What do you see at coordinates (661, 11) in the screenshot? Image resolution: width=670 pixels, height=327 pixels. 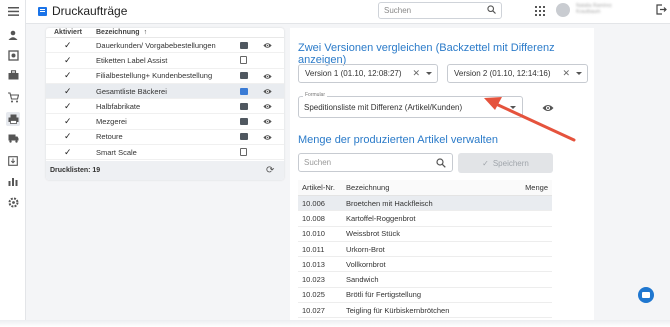 I see `logout-icon` at bounding box center [661, 11].